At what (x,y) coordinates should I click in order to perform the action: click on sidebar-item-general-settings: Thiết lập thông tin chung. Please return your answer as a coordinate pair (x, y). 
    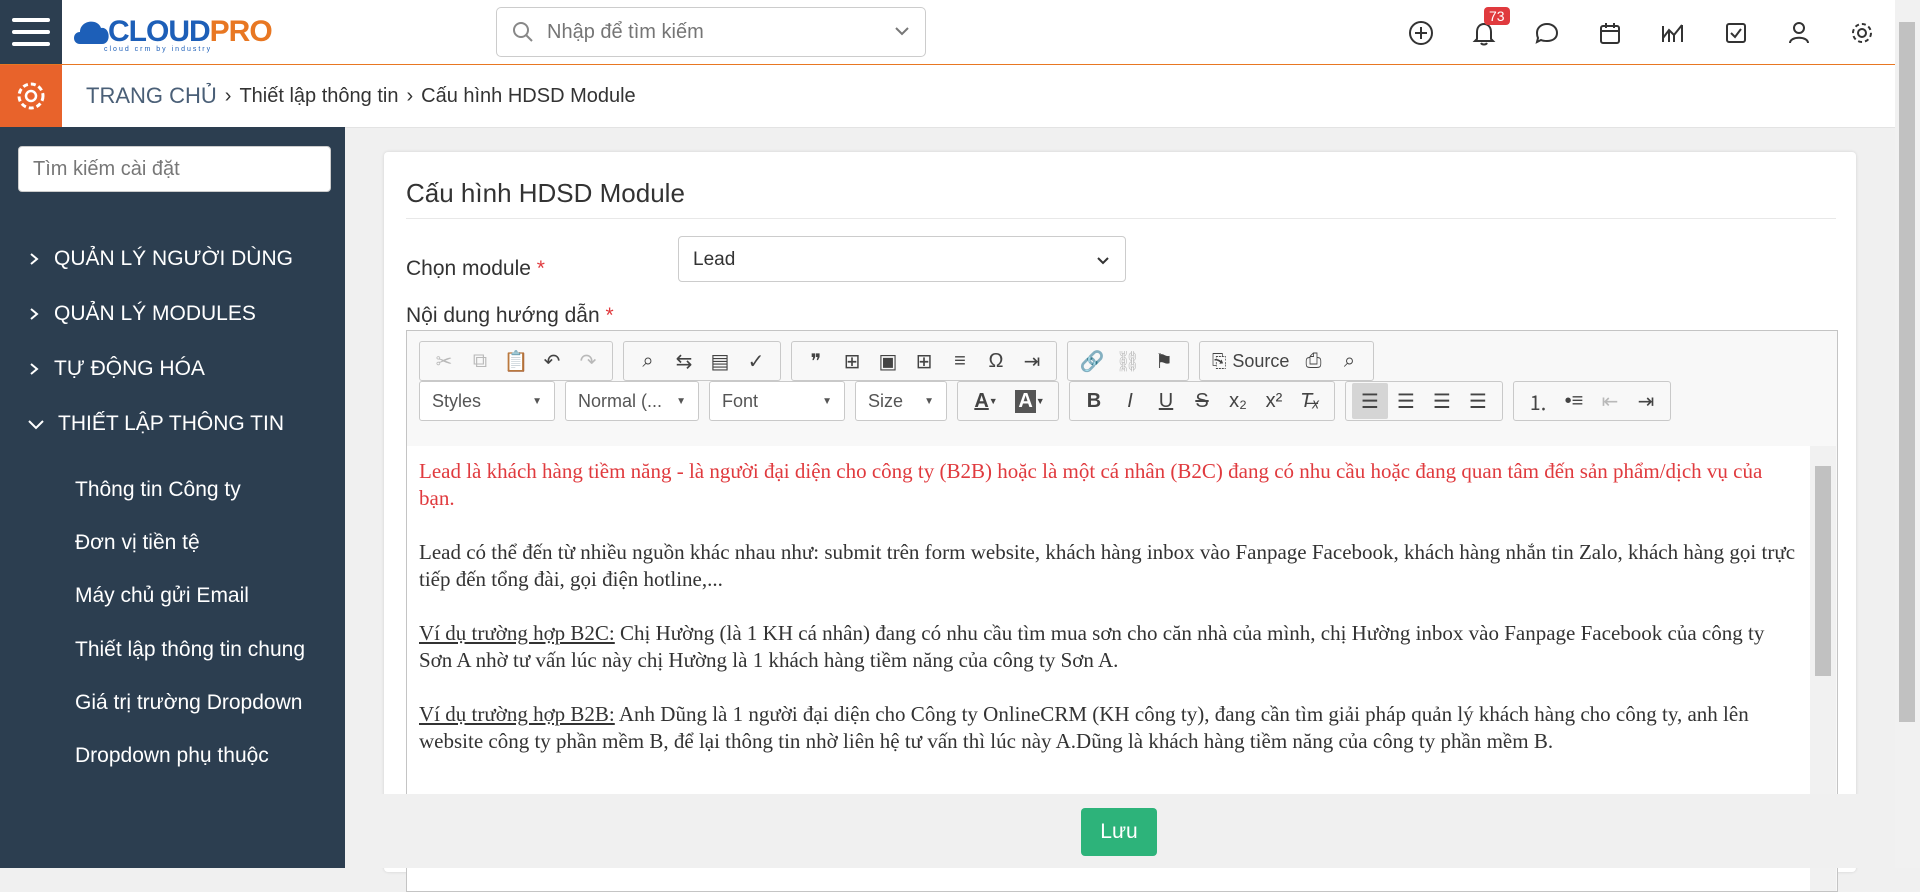
    Looking at the image, I should click on (190, 650).